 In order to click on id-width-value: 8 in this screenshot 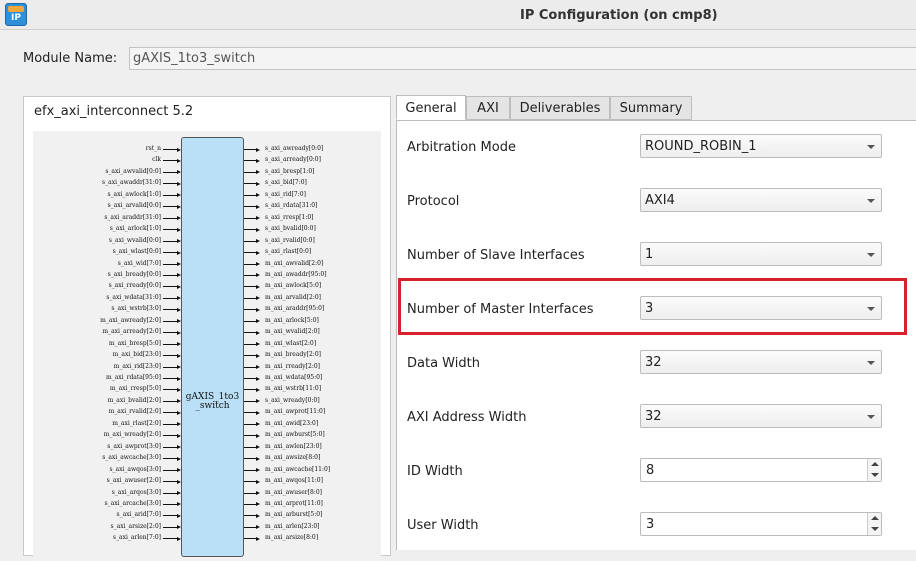, I will do `click(650, 470)`.